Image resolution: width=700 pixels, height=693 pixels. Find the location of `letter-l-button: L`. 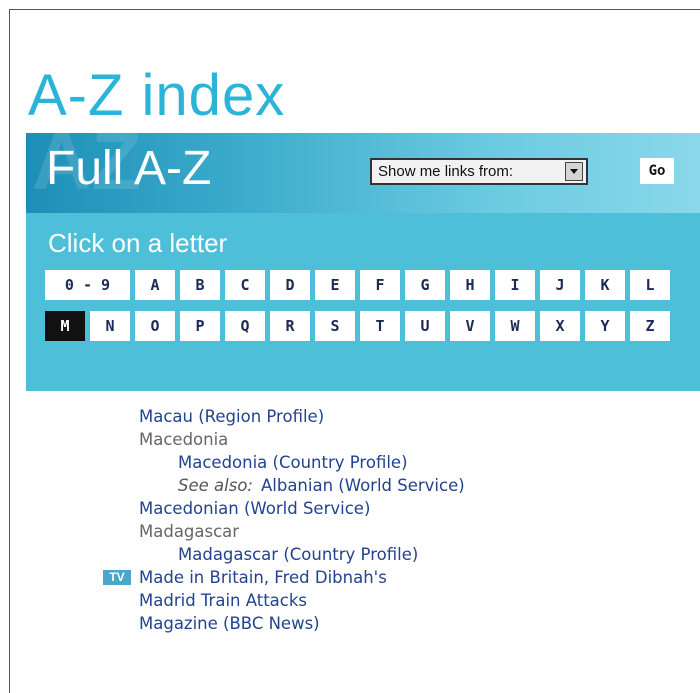

letter-l-button: L is located at coordinates (650, 285).